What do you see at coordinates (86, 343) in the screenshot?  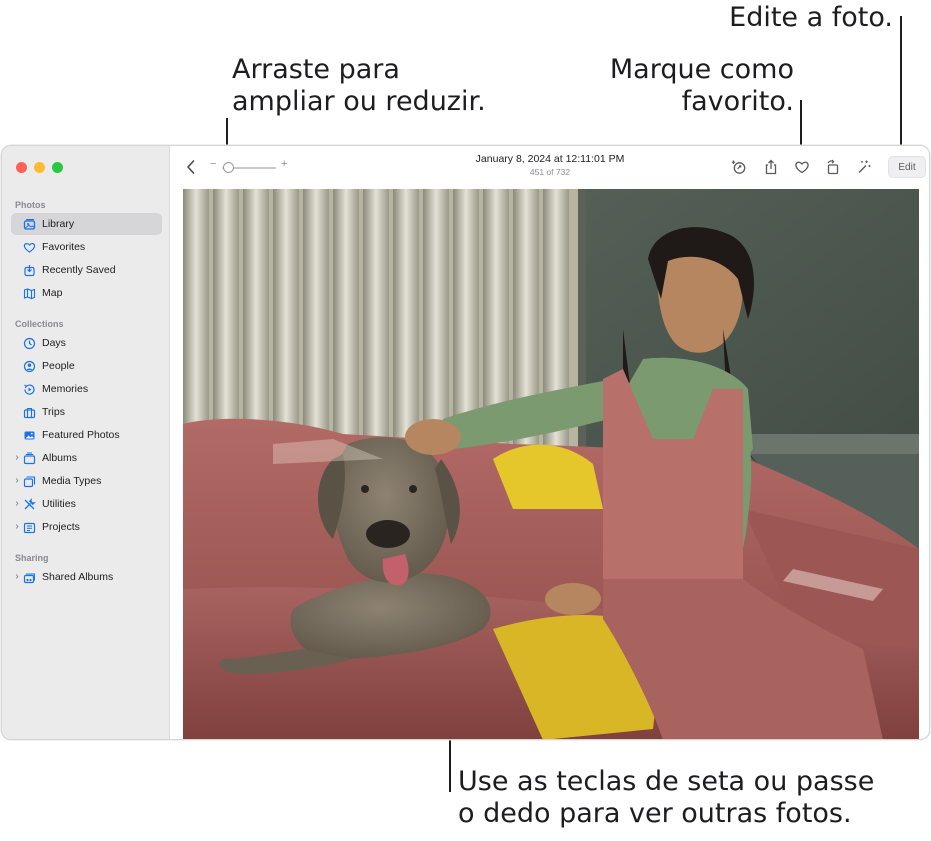 I see `sidebar-item-days: Days` at bounding box center [86, 343].